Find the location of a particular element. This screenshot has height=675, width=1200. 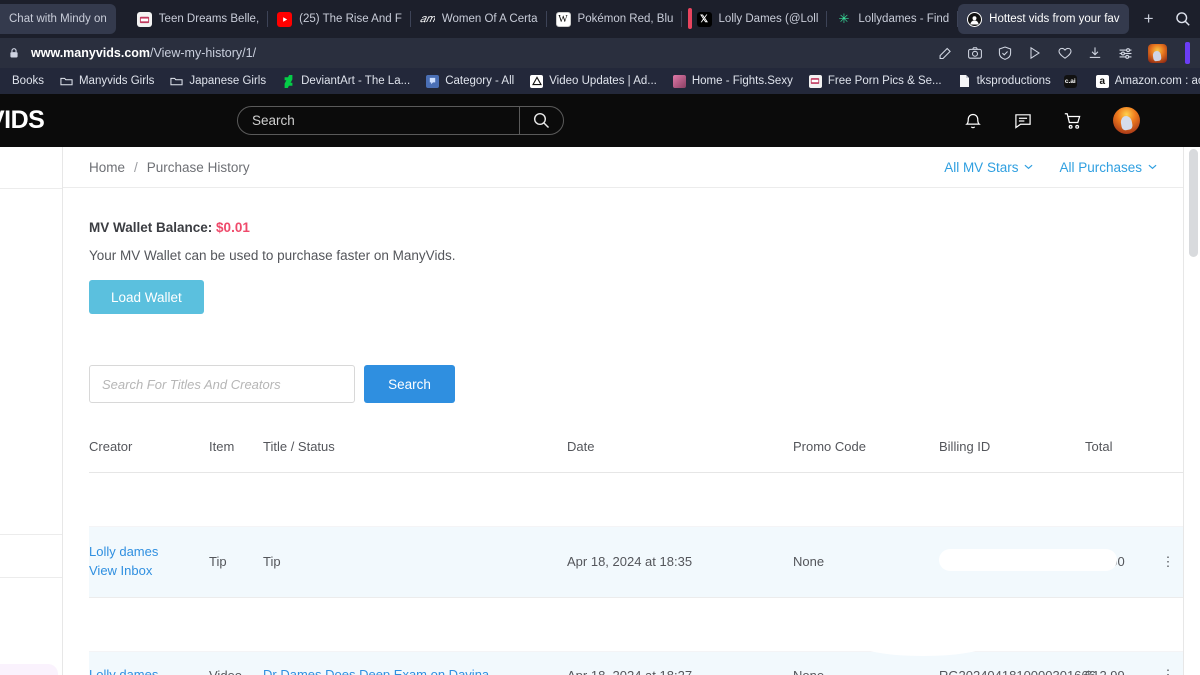

tab-favicon-script: 𝑎𝑚 is located at coordinates (427, 18).